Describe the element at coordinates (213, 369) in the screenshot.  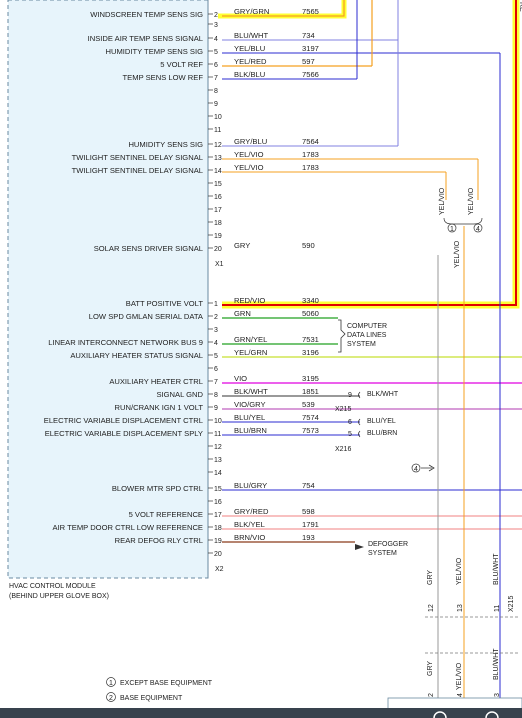
I see `x2-row-6: 6` at that location.